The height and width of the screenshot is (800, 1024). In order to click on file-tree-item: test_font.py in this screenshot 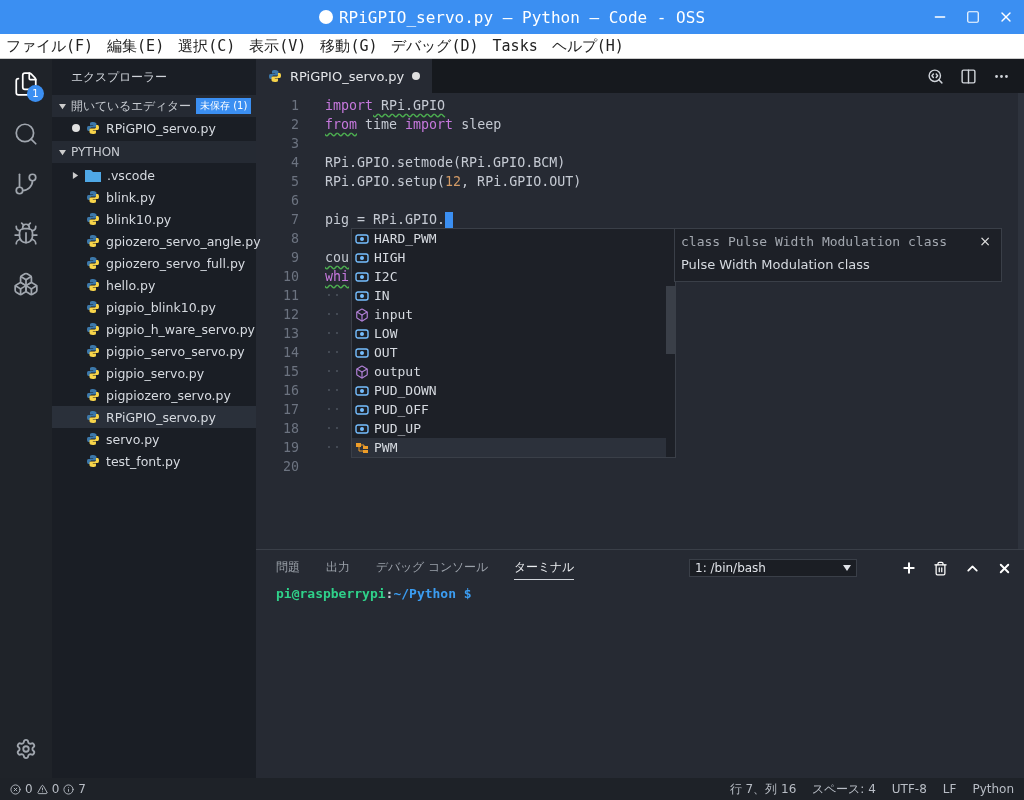, I will do `click(154, 461)`.